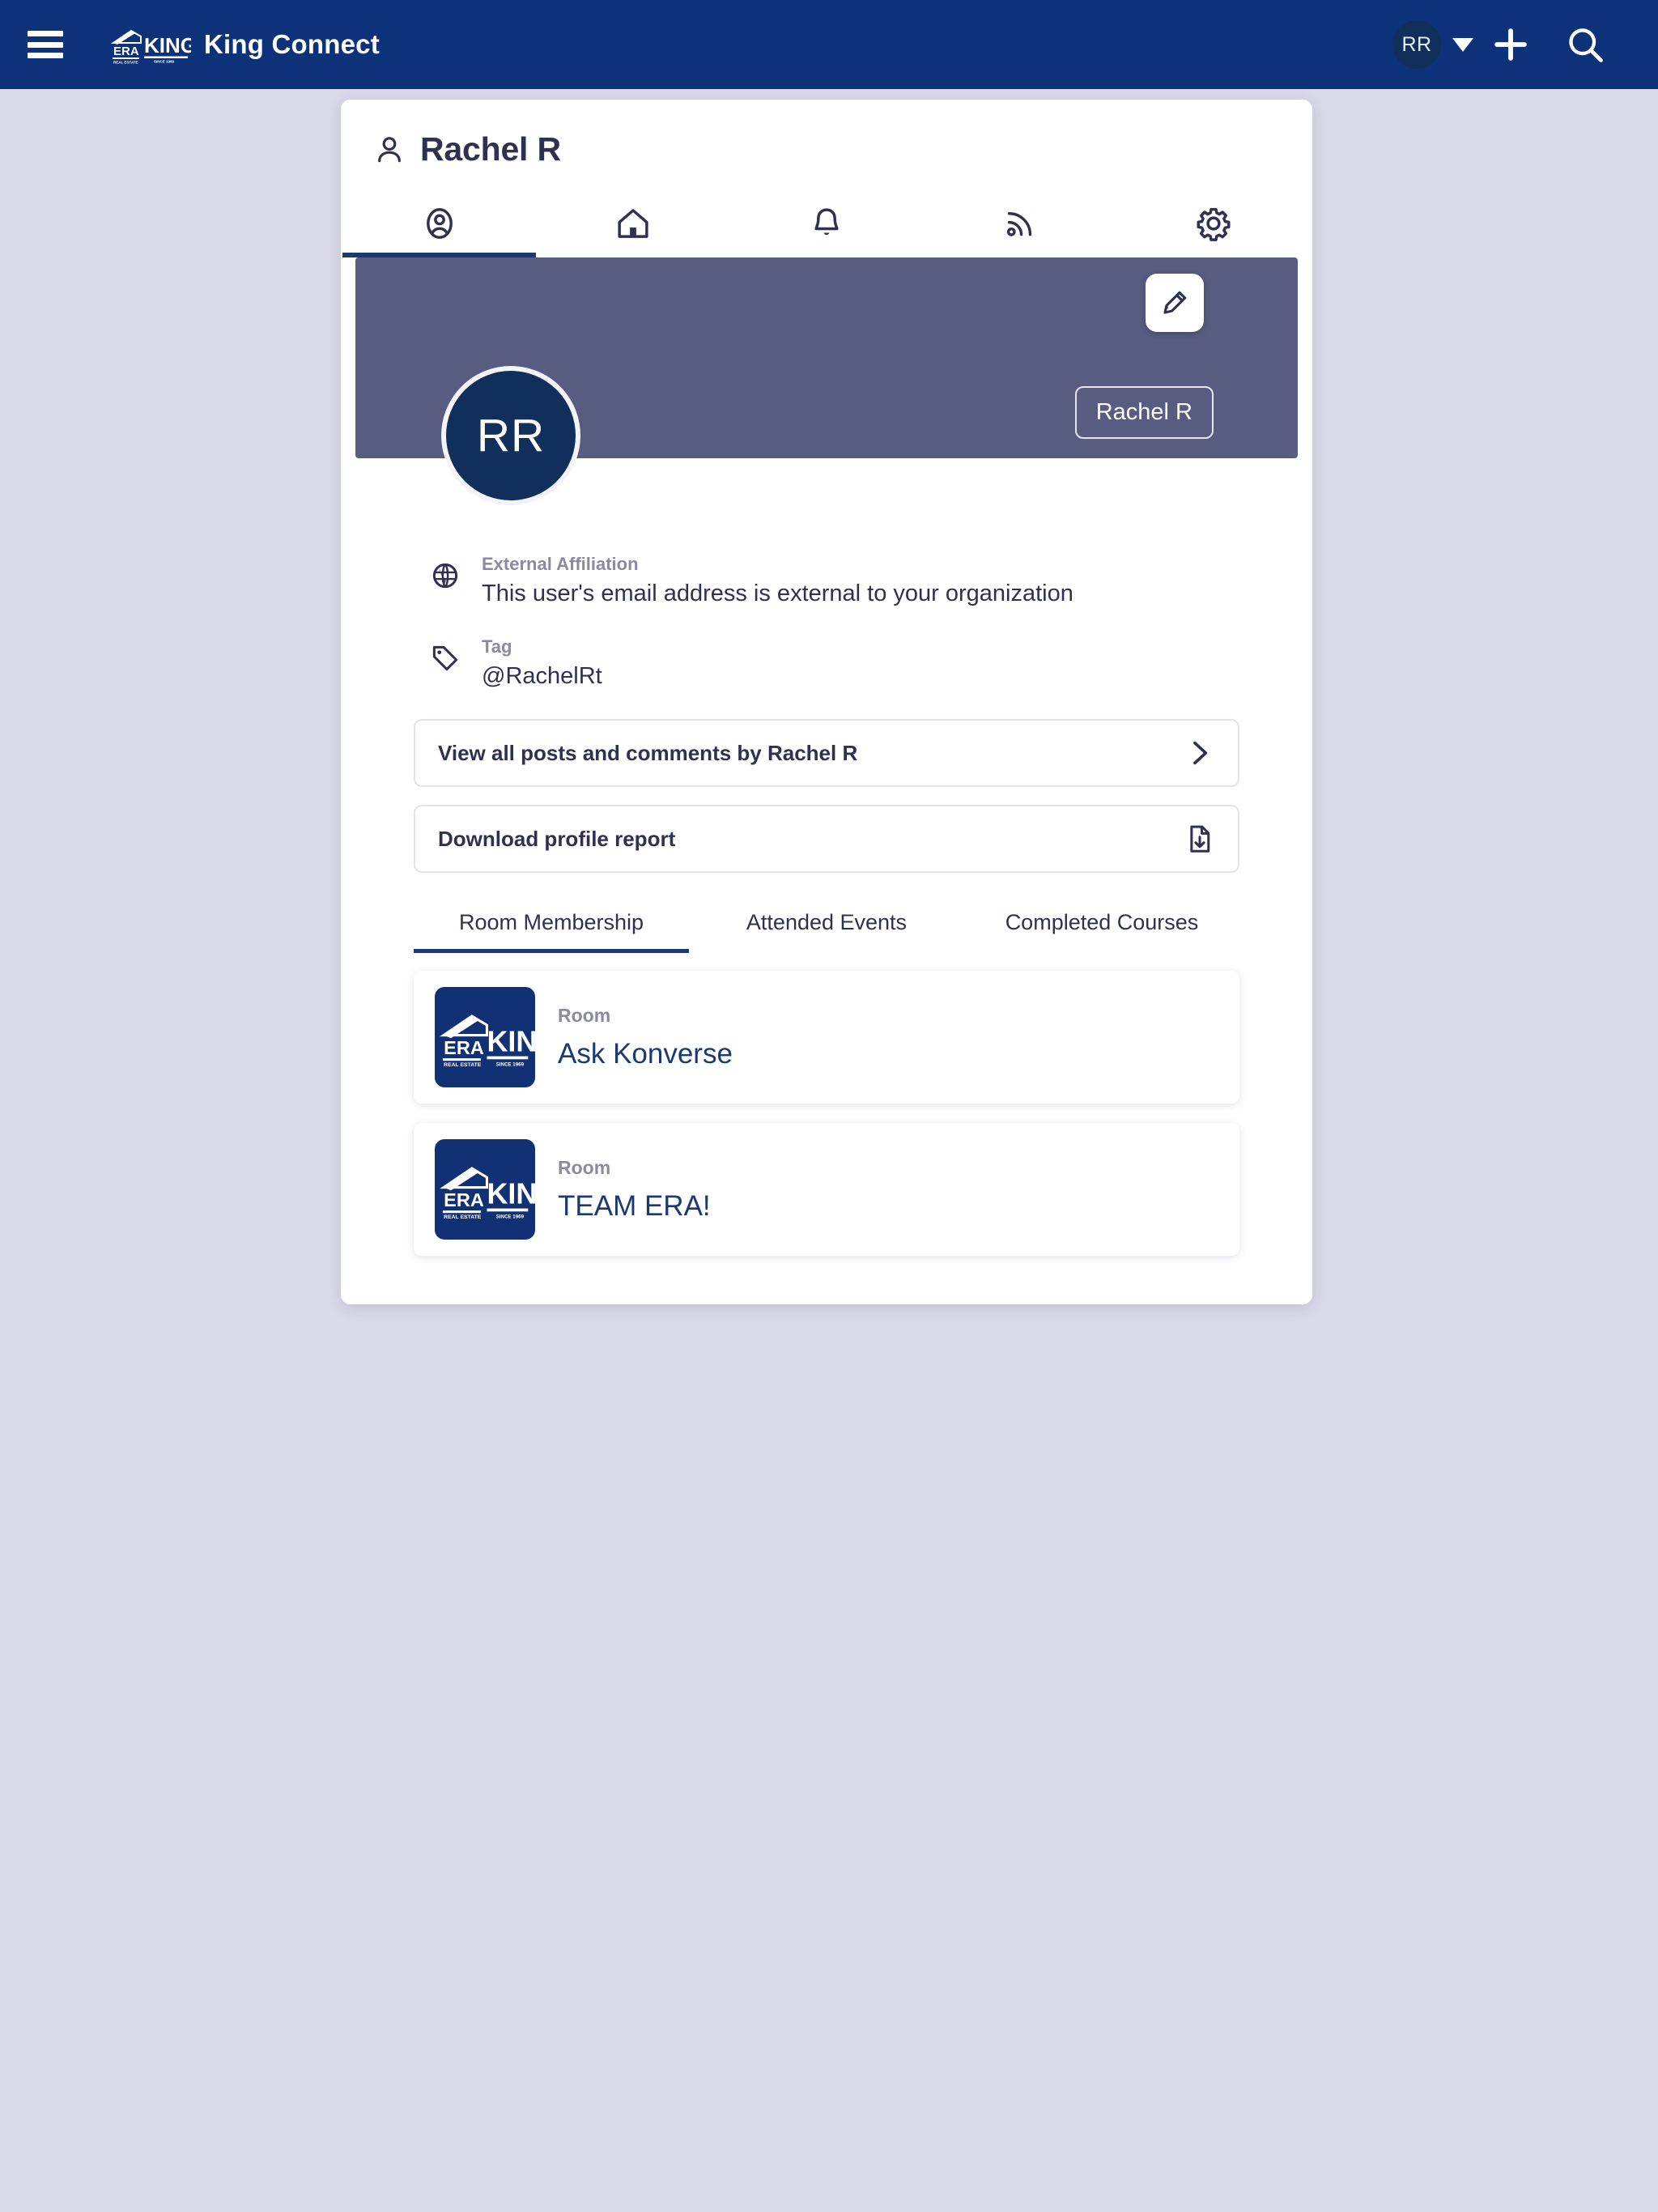 This screenshot has width=1658, height=2212. I want to click on profile-circle-icon, so click(439, 223).